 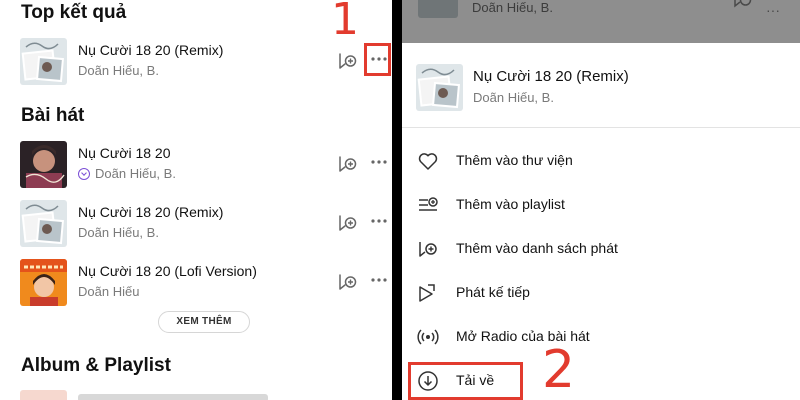 I want to click on heart-icon, so click(x=428, y=161).